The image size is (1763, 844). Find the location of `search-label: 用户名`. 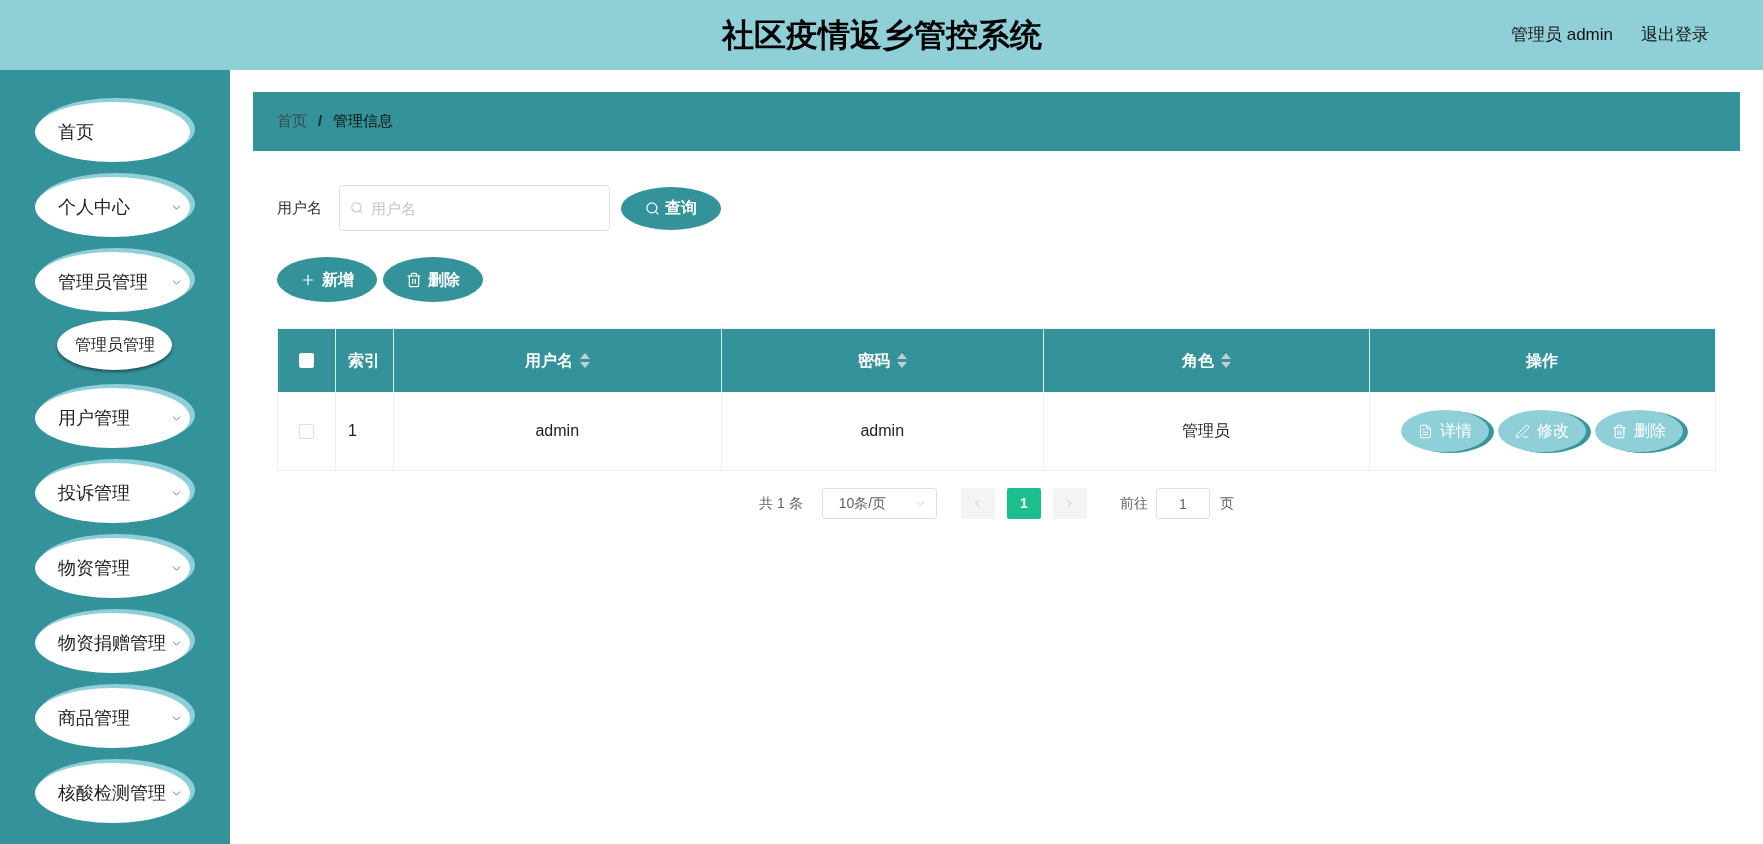

search-label: 用户名 is located at coordinates (299, 207).